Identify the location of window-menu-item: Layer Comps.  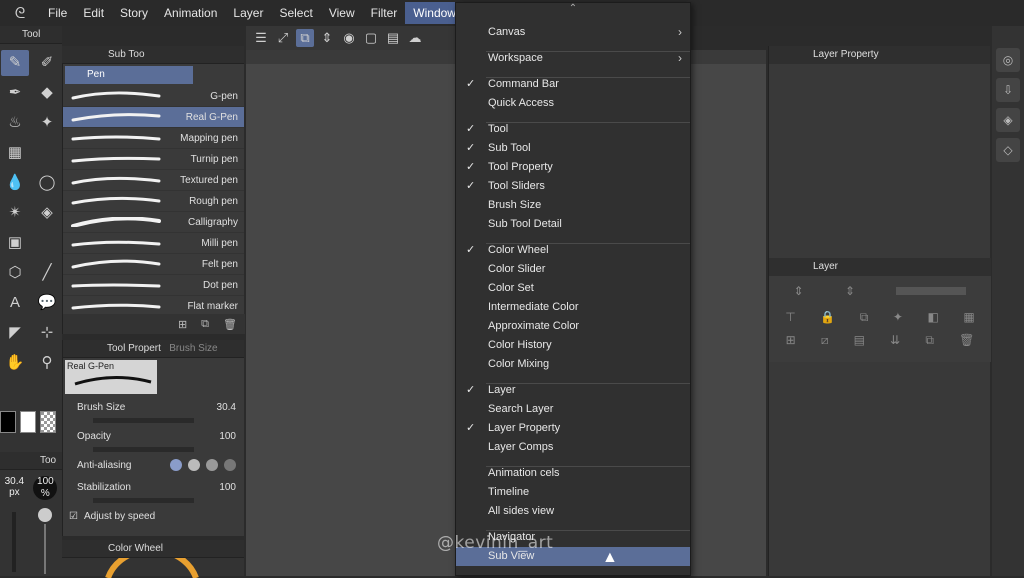
(573, 447).